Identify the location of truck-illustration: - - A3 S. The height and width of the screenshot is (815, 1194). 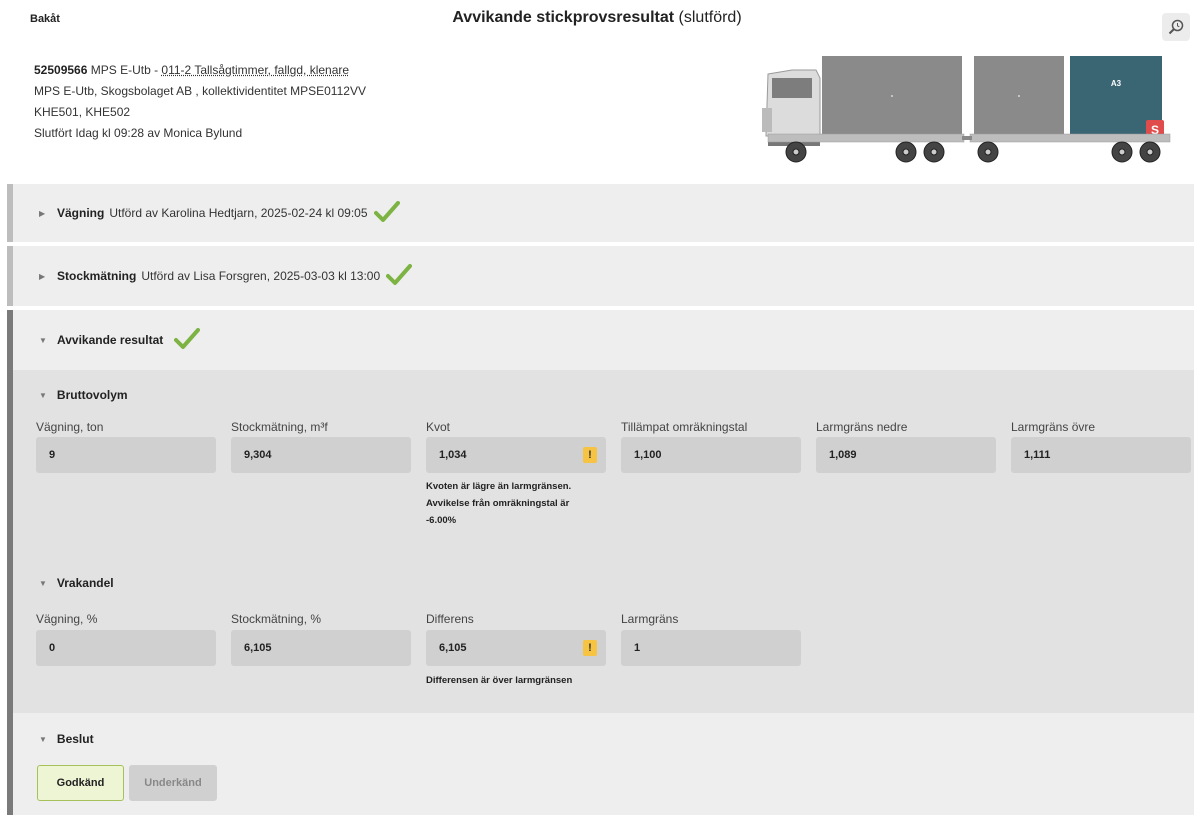
(966, 109).